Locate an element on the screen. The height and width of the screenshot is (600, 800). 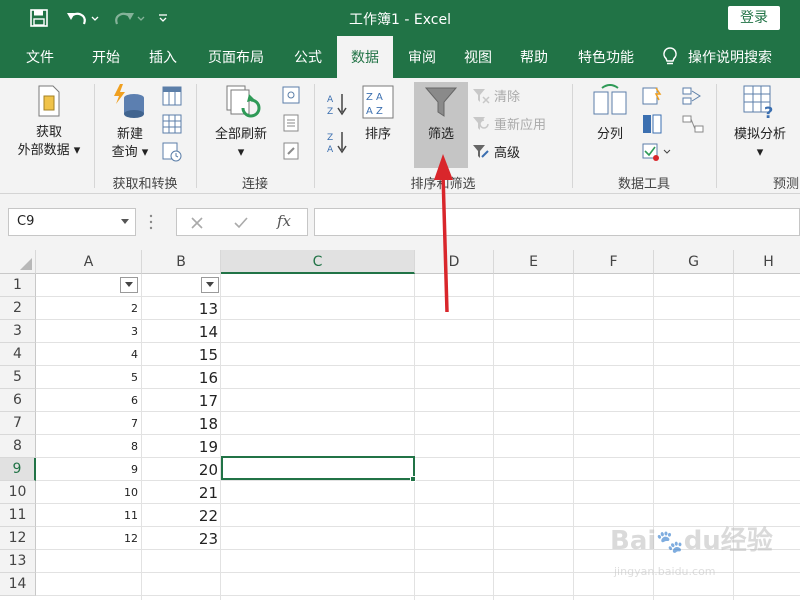
row-header-6: 6 is located at coordinates (18, 400).